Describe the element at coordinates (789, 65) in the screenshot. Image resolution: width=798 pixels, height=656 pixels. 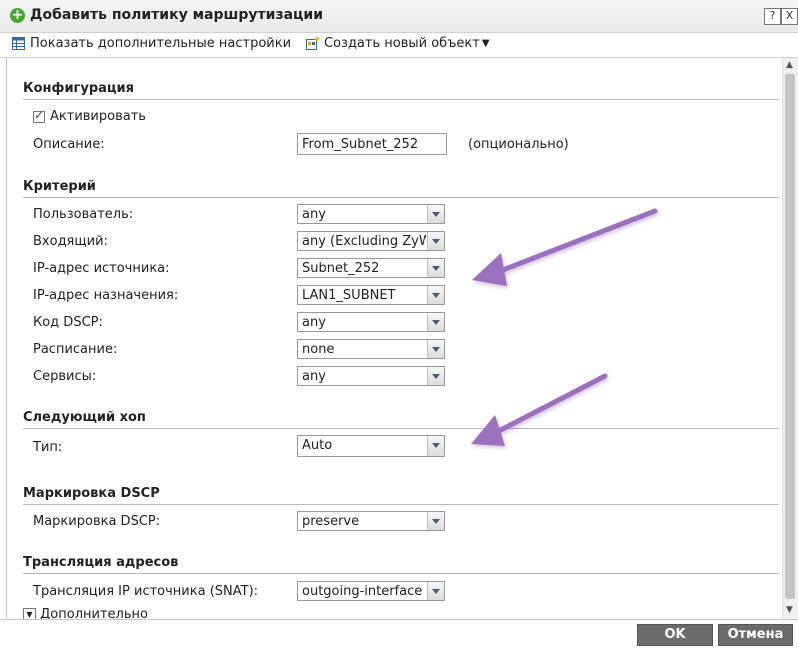
I see `scroll-up-icon: ▲` at that location.